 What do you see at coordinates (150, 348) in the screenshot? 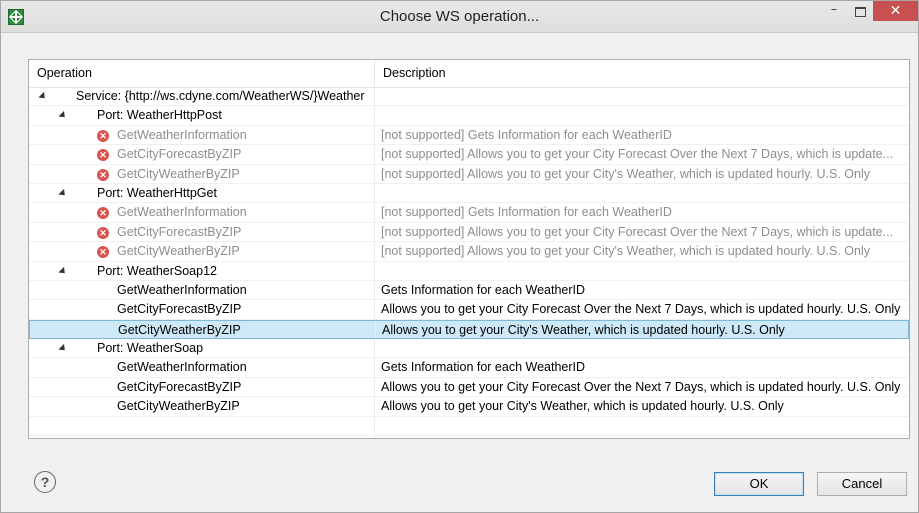
I see `operation-label: Port: WeatherSoap` at bounding box center [150, 348].